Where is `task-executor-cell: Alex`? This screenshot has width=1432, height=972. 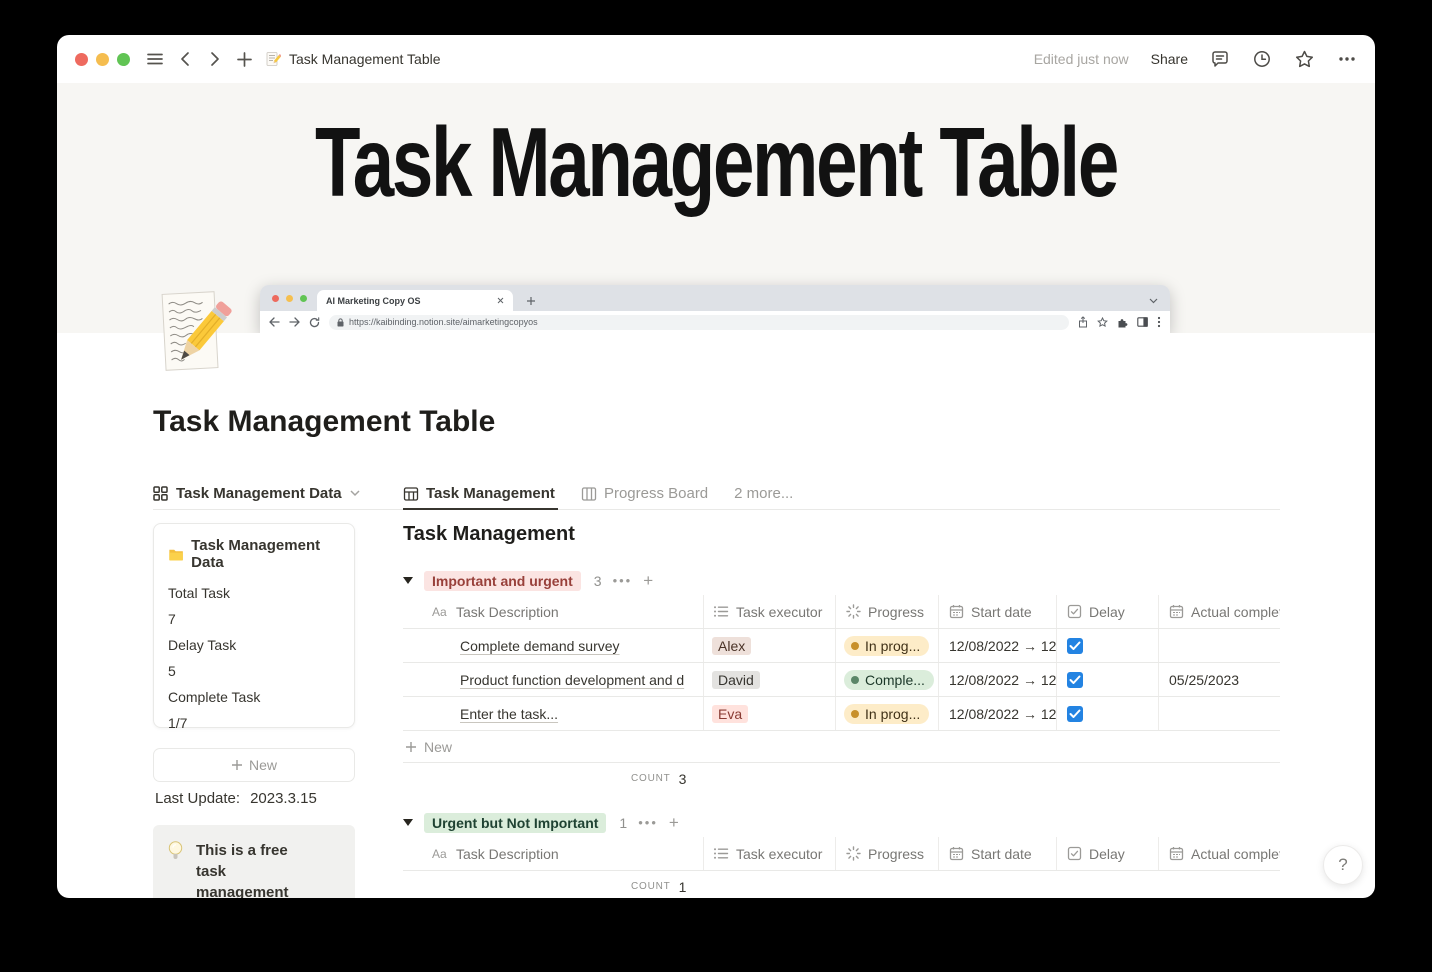 task-executor-cell: Alex is located at coordinates (769, 645).